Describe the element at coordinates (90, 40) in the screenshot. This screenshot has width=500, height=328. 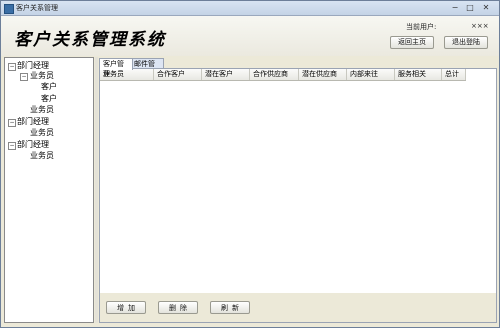
I see `system-title: 客户关系管理系统` at that location.